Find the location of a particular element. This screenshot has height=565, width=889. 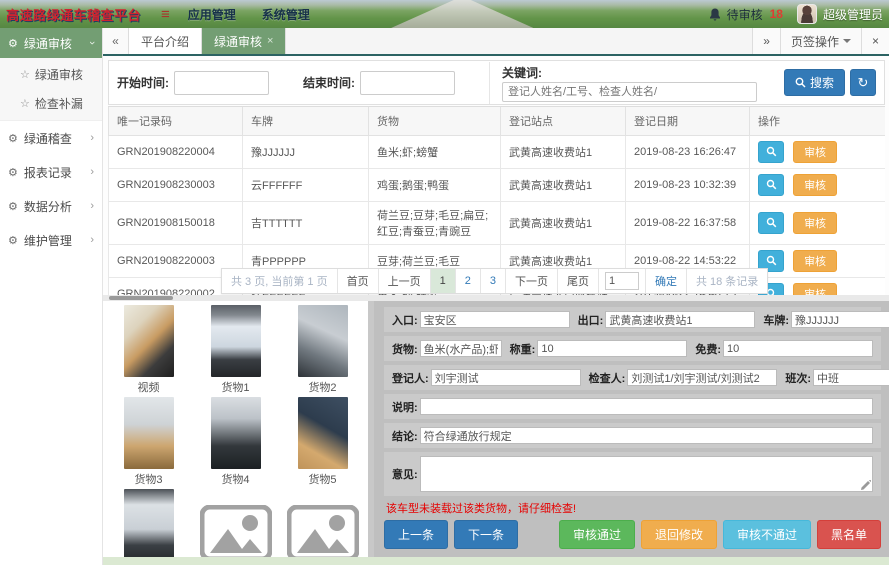

bell-icon is located at coordinates (714, 14).